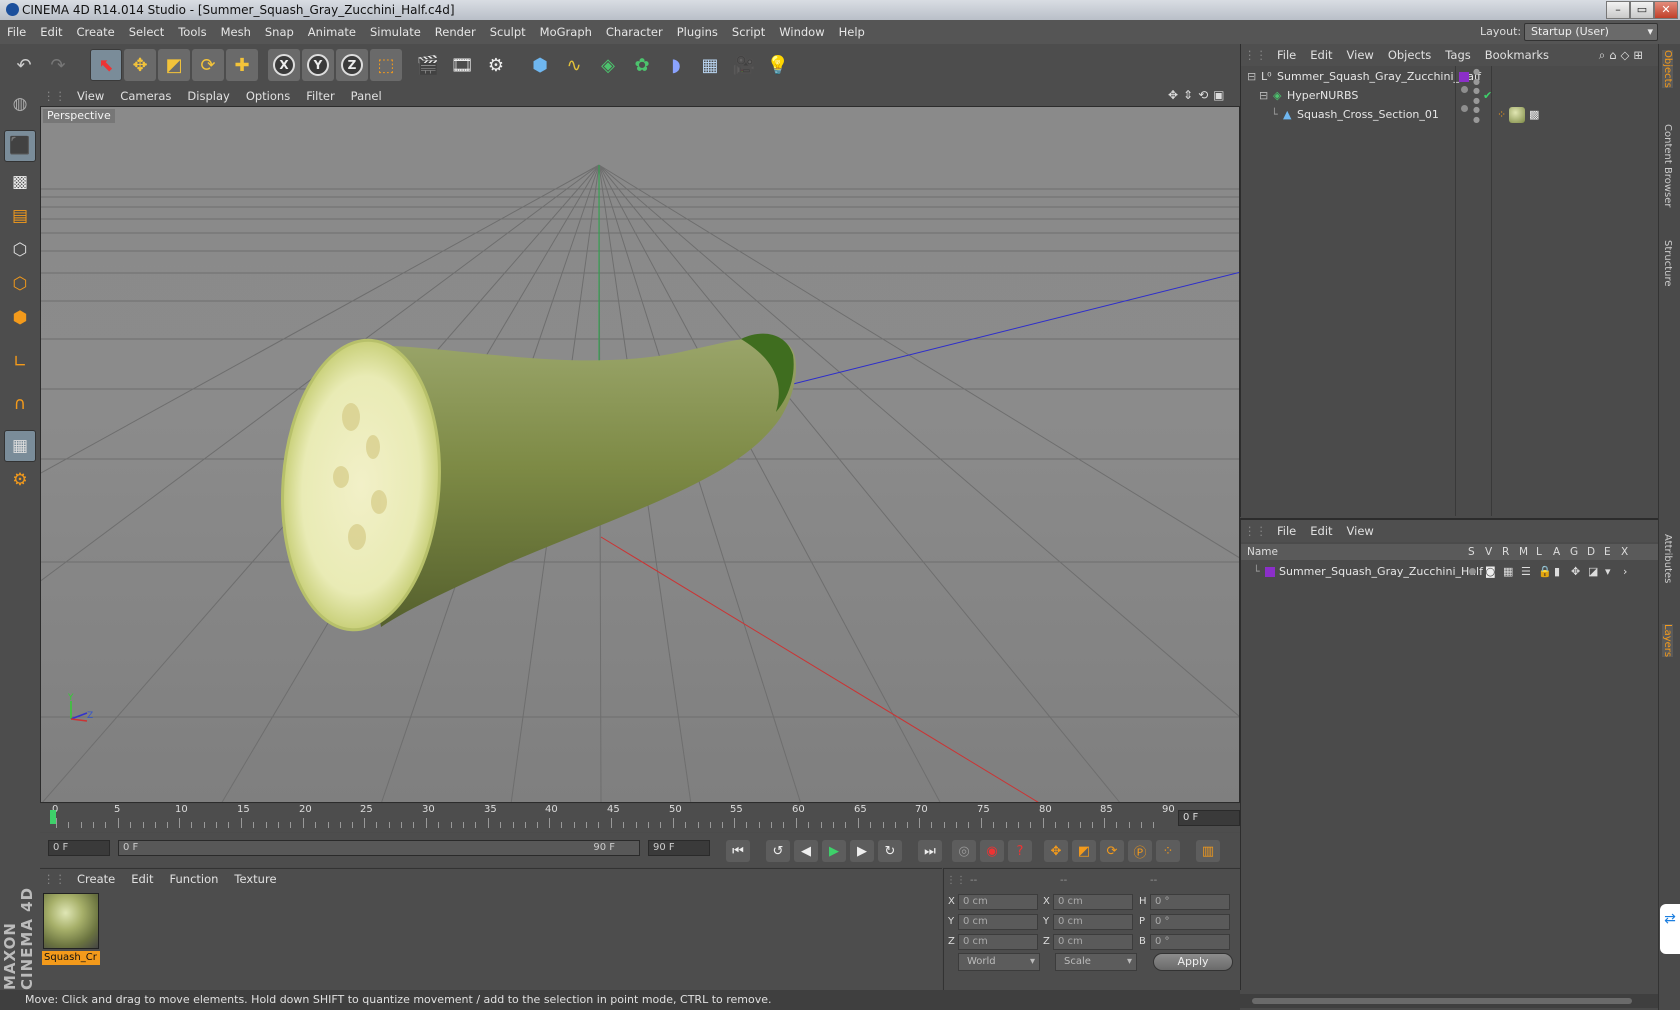 Image resolution: width=1680 pixels, height=1010 pixels. Describe the element at coordinates (1667, 165) in the screenshot. I see `tab-content-browser: Content Browser` at that location.